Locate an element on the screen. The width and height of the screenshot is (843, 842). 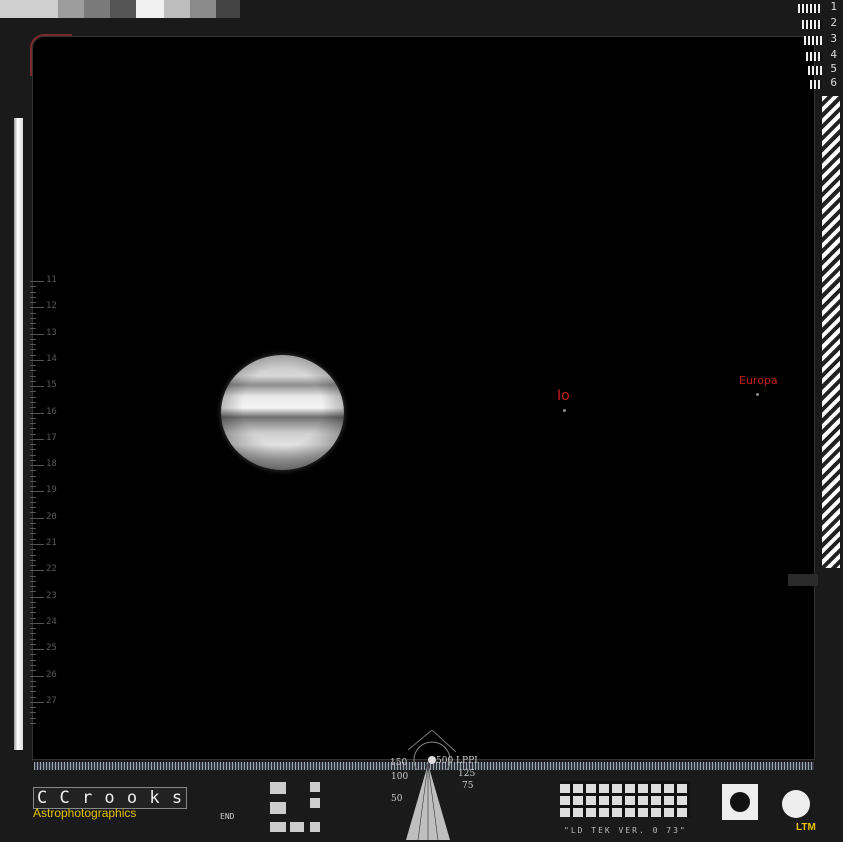
ruler-label: 13 is located at coordinates (51, 332).